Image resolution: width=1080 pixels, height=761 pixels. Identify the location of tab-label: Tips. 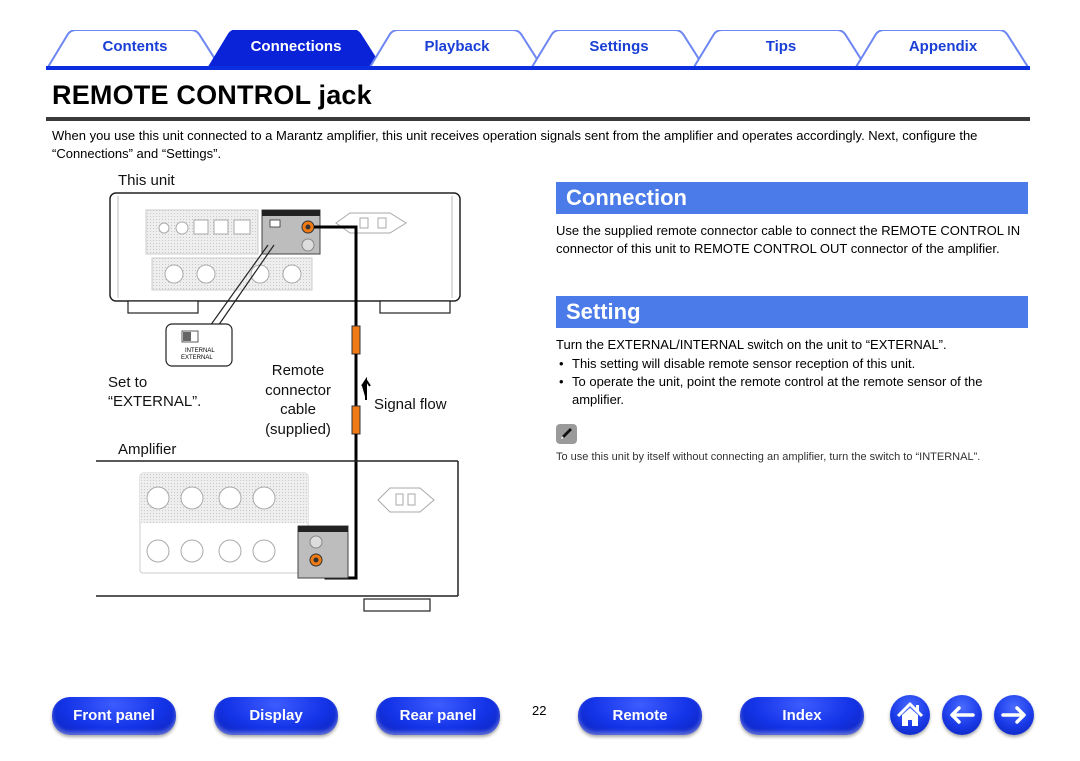
(781, 46).